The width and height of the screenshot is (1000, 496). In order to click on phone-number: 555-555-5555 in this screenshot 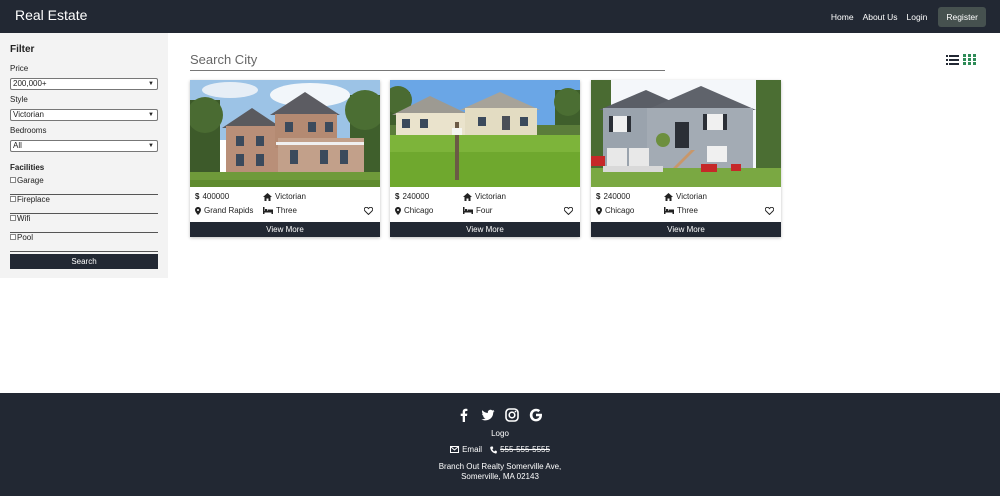, I will do `click(525, 449)`.